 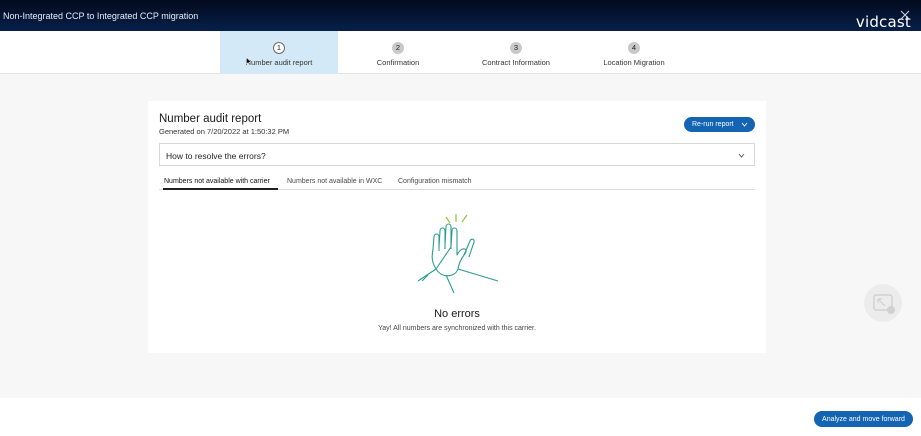 What do you see at coordinates (516, 48) in the screenshot?
I see `step-number: 3` at bounding box center [516, 48].